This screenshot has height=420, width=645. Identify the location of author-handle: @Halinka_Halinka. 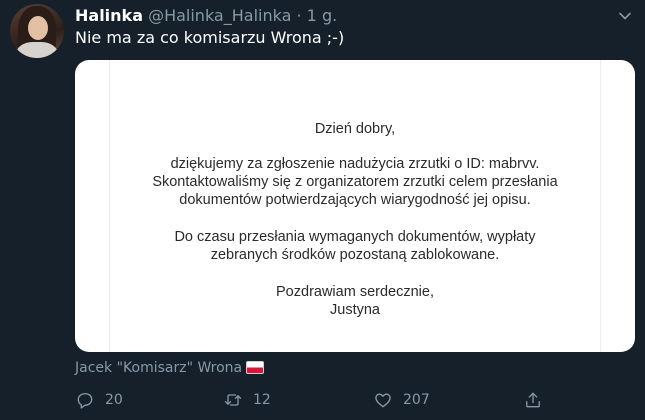
(219, 15).